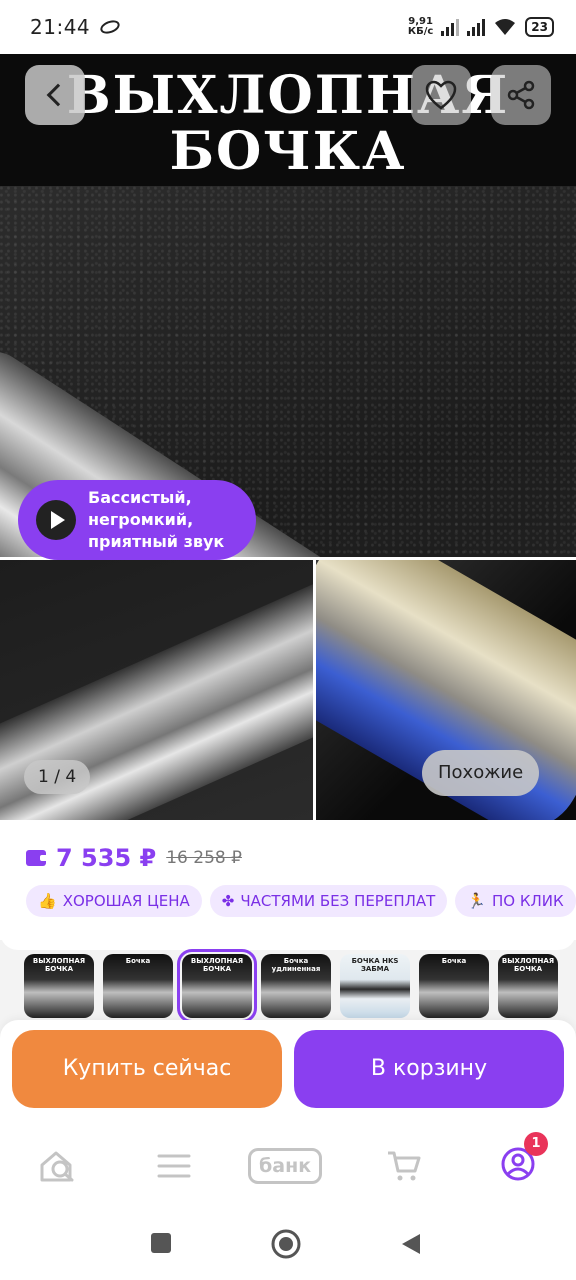  I want to click on circle-icon, so click(286, 1244).